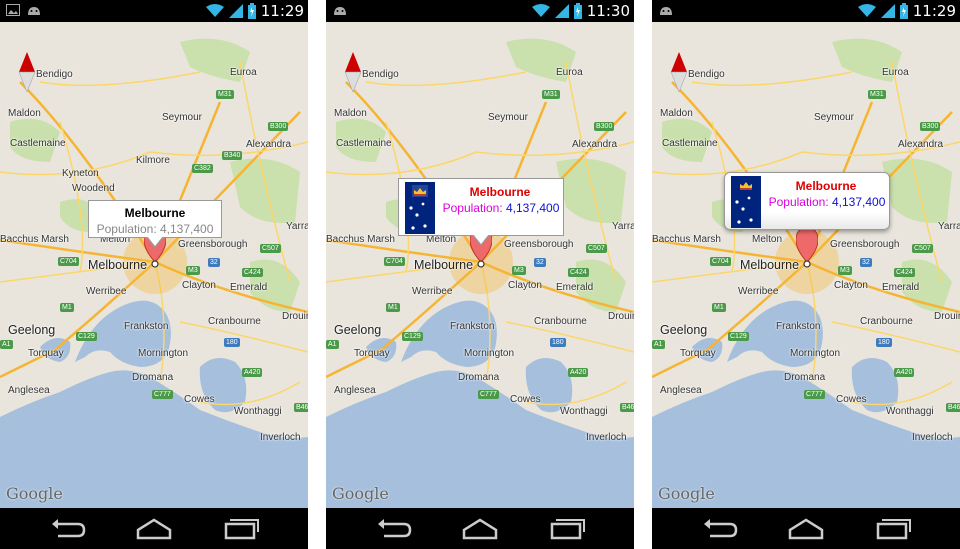 This screenshot has width=960, height=549. I want to click on map-label-frankston: Frankston, so click(472, 326).